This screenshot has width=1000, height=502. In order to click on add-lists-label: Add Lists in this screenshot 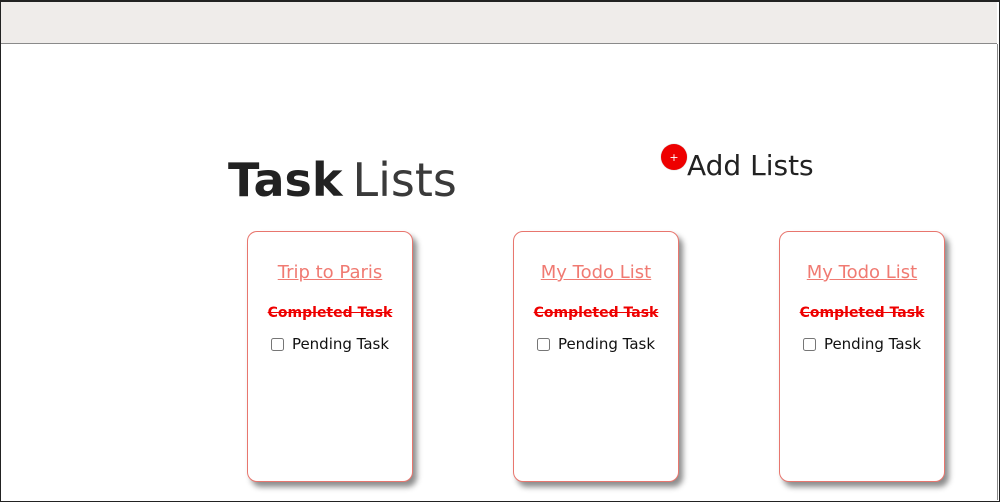, I will do `click(750, 166)`.